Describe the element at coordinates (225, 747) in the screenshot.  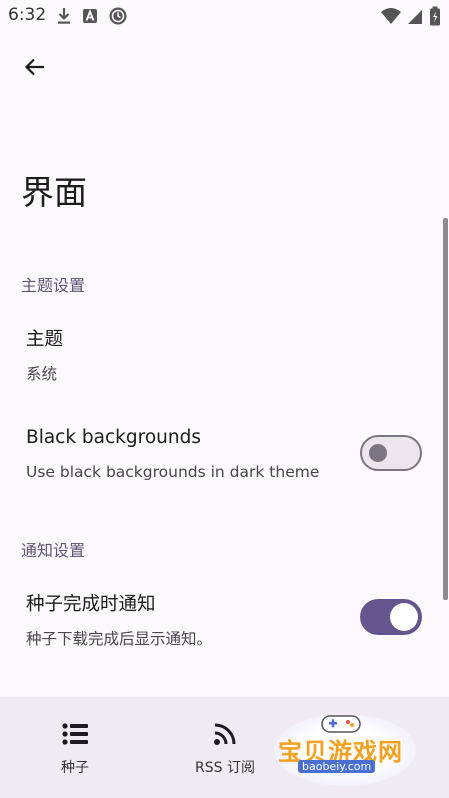
I see `nav-item-rss: RSS 订阅` at that location.